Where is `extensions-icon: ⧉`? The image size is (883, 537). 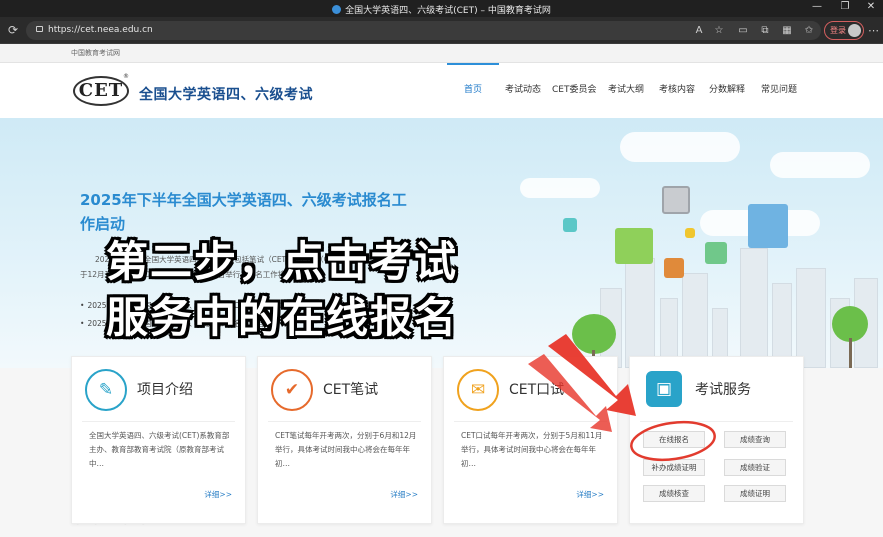
extensions-icon: ⧉ is located at coordinates (765, 31).